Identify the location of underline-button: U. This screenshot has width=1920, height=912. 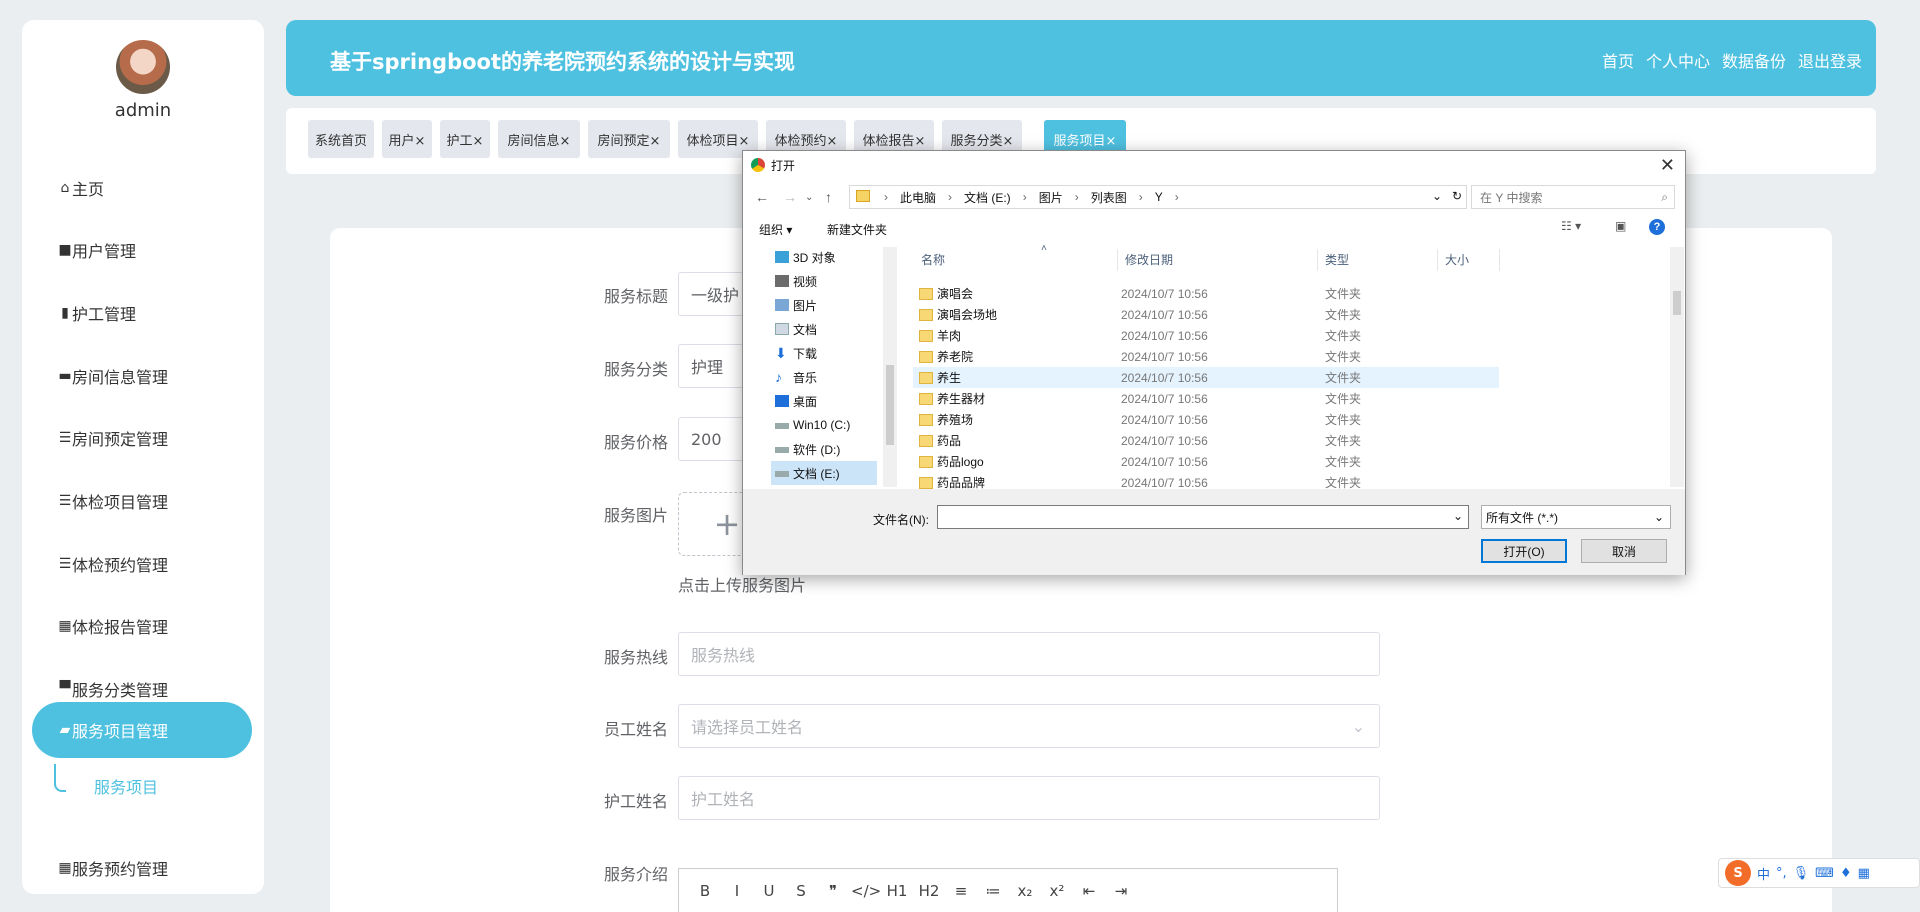
(769, 891).